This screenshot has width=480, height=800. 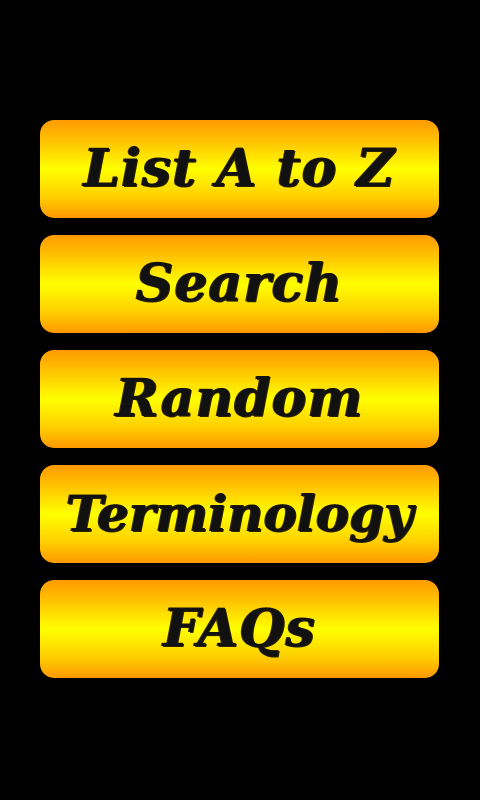 I want to click on faqs-label: FAQs, so click(x=239, y=628).